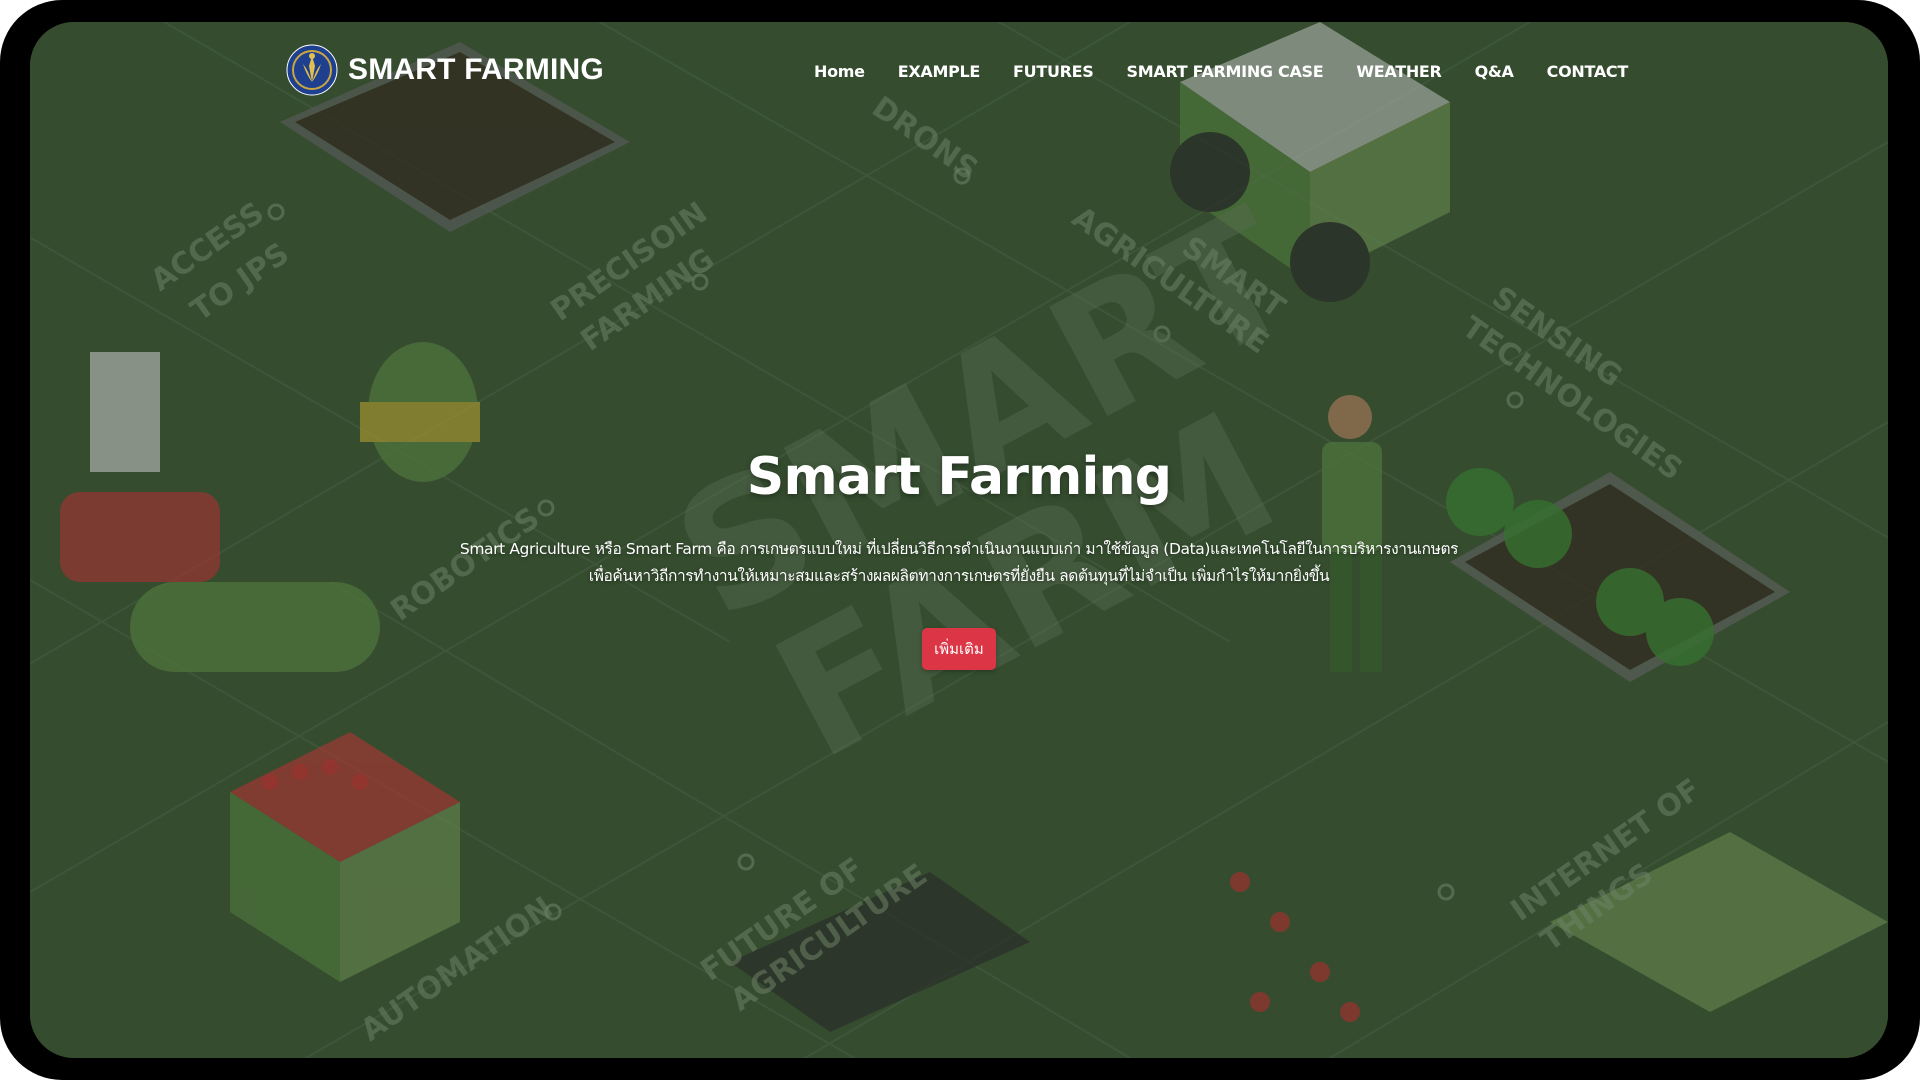 This screenshot has height=1080, width=1920. Describe the element at coordinates (1588, 71) in the screenshot. I see `nav-link-contact: CONTACT` at that location.